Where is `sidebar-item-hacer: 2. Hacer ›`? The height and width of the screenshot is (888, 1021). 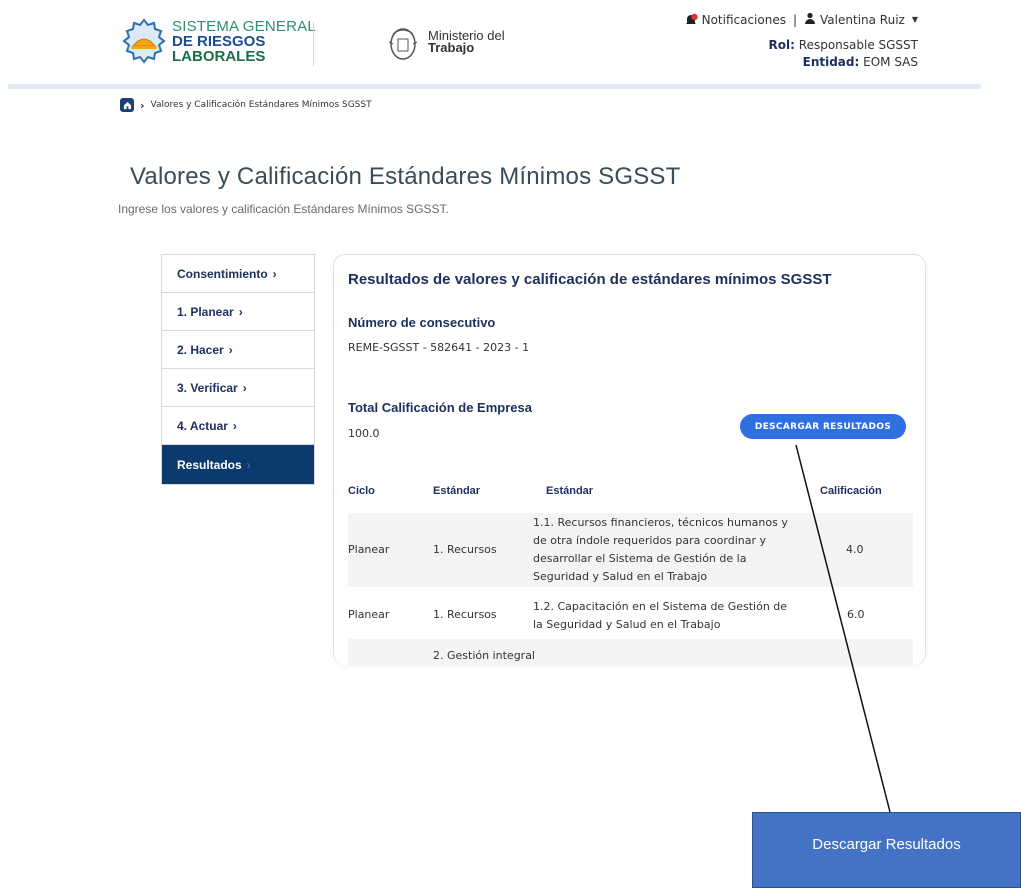
sidebar-item-hacer: 2. Hacer › is located at coordinates (238, 350).